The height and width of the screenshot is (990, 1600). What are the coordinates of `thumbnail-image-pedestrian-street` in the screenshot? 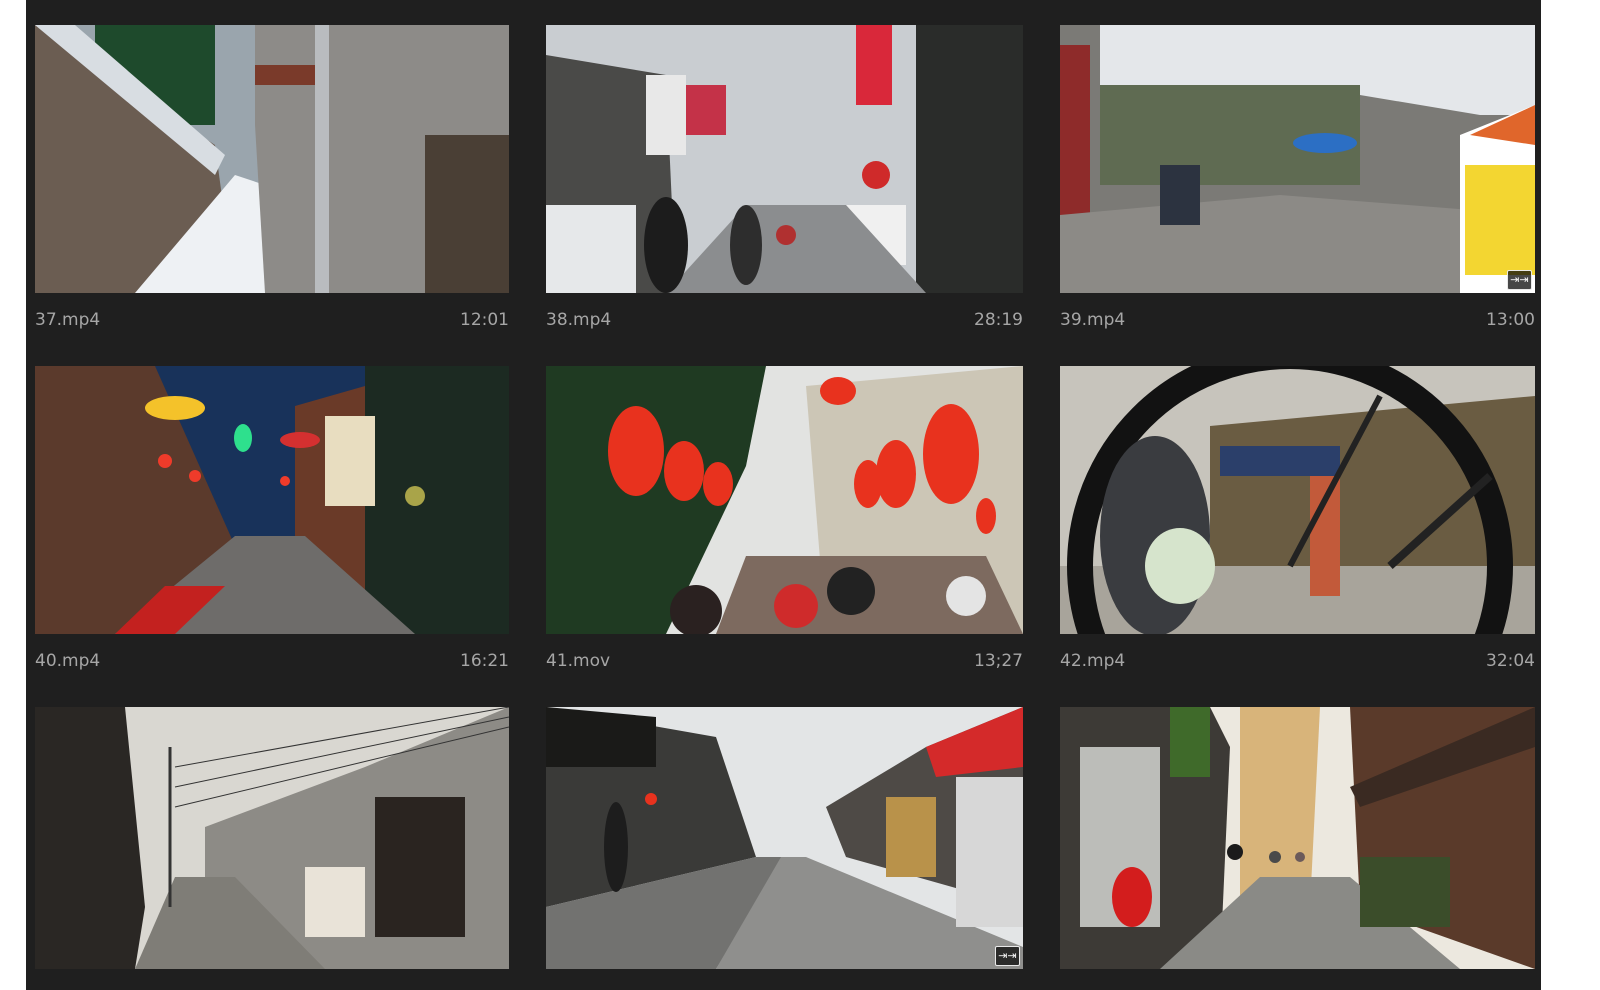 It's located at (784, 838).